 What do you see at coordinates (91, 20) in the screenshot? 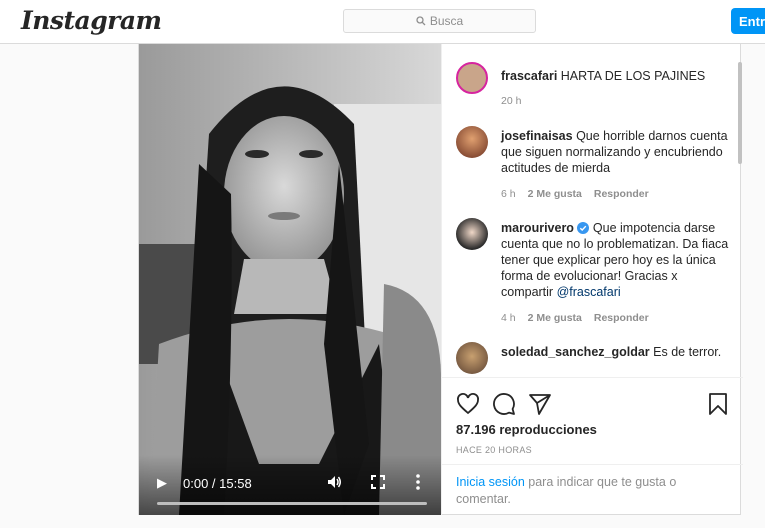
I see `instagram-logo: Instagram` at bounding box center [91, 20].